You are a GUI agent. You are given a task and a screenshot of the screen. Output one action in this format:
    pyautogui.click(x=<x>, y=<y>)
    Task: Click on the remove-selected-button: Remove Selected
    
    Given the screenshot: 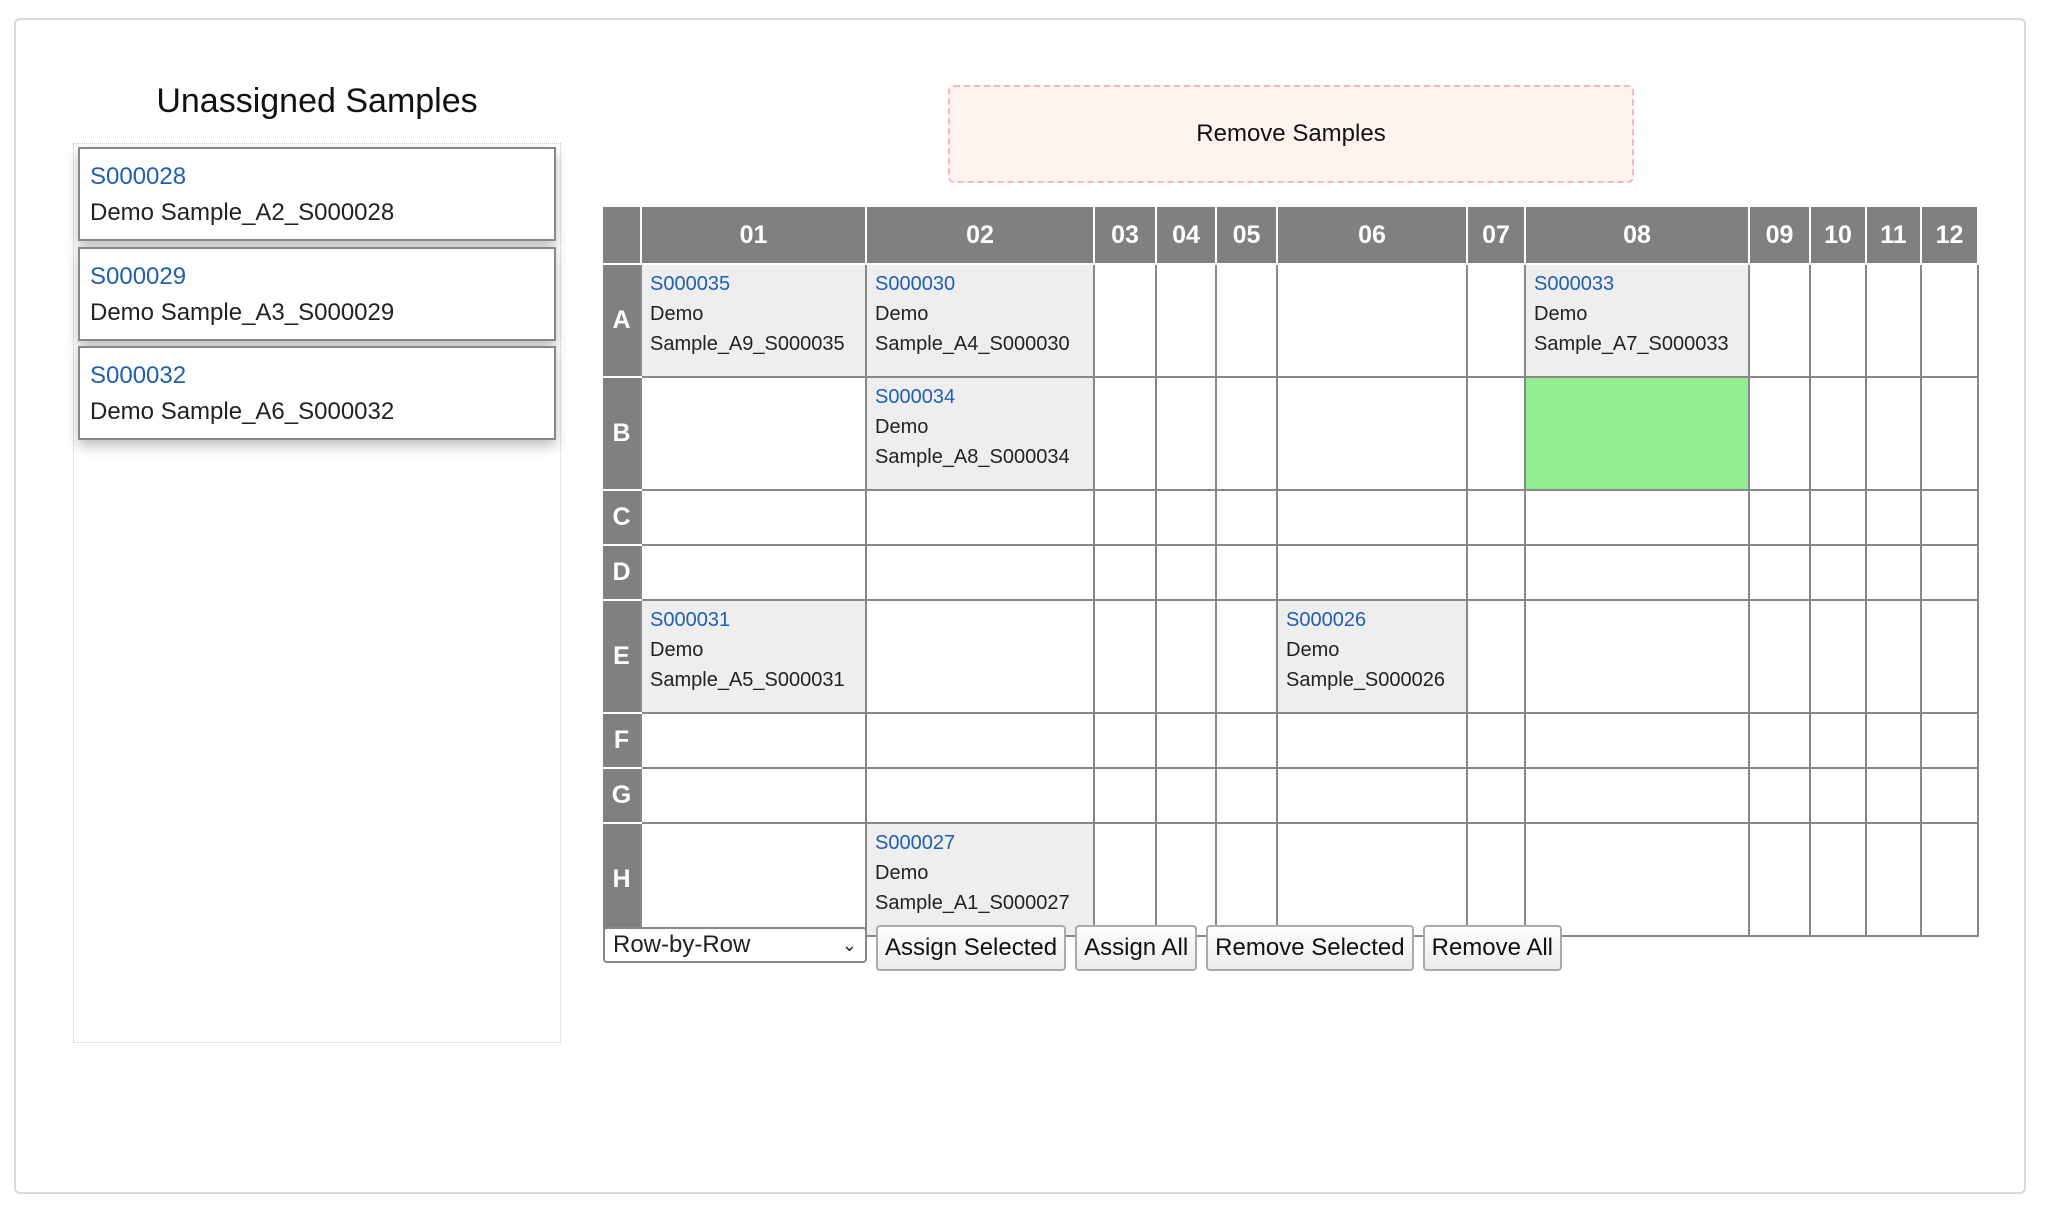 What is the action you would take?
    pyautogui.click(x=1310, y=948)
    